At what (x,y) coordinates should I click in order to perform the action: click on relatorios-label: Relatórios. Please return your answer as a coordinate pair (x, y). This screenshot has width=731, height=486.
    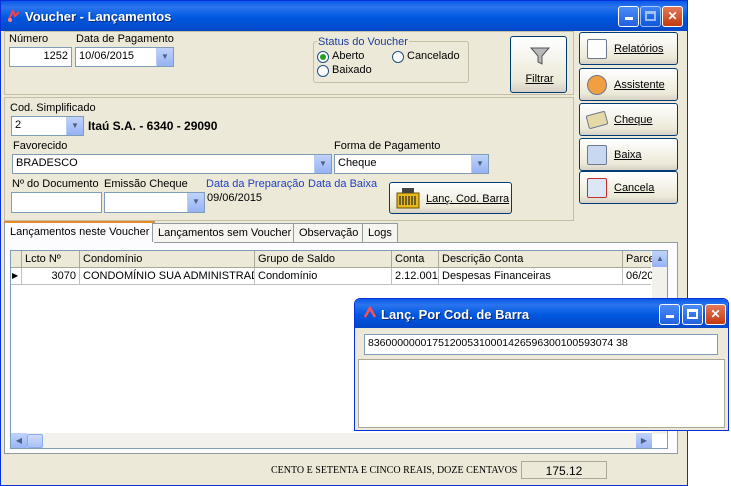
    Looking at the image, I should click on (639, 49).